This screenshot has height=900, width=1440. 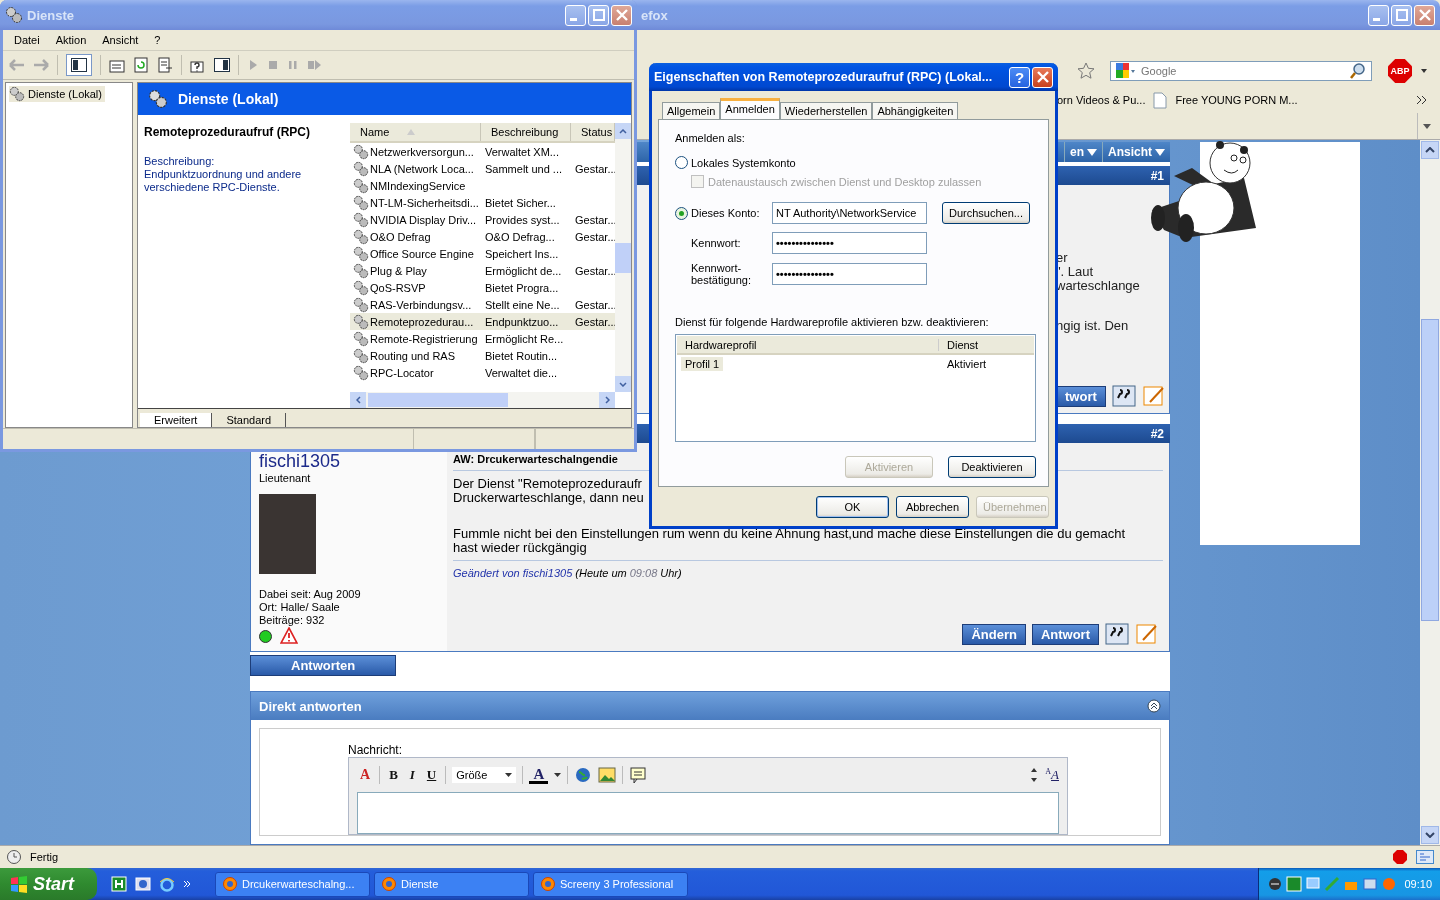 I want to click on dialog-button: OK, so click(x=852, y=507).